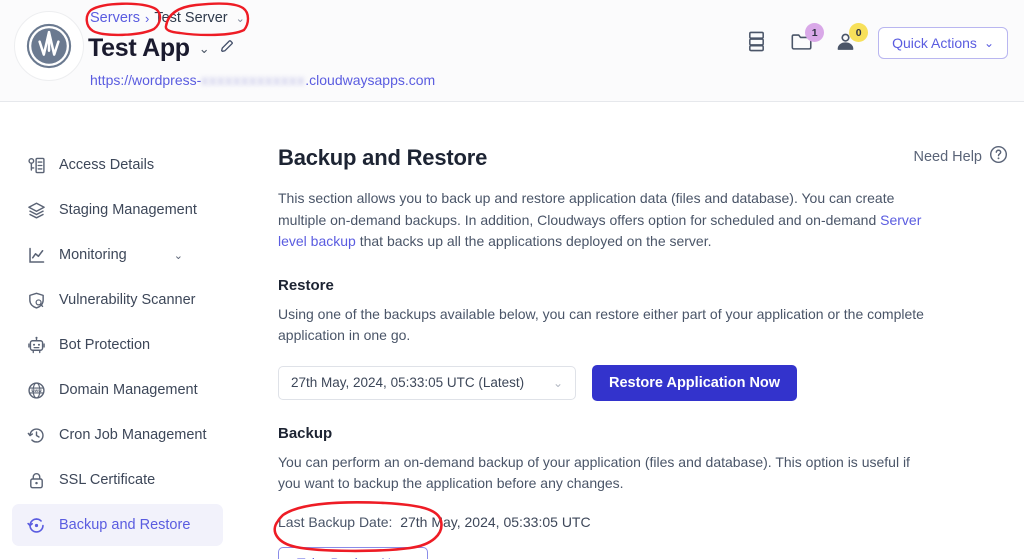  Describe the element at coordinates (383, 157) in the screenshot. I see `page-title: Backup and Restore` at that location.